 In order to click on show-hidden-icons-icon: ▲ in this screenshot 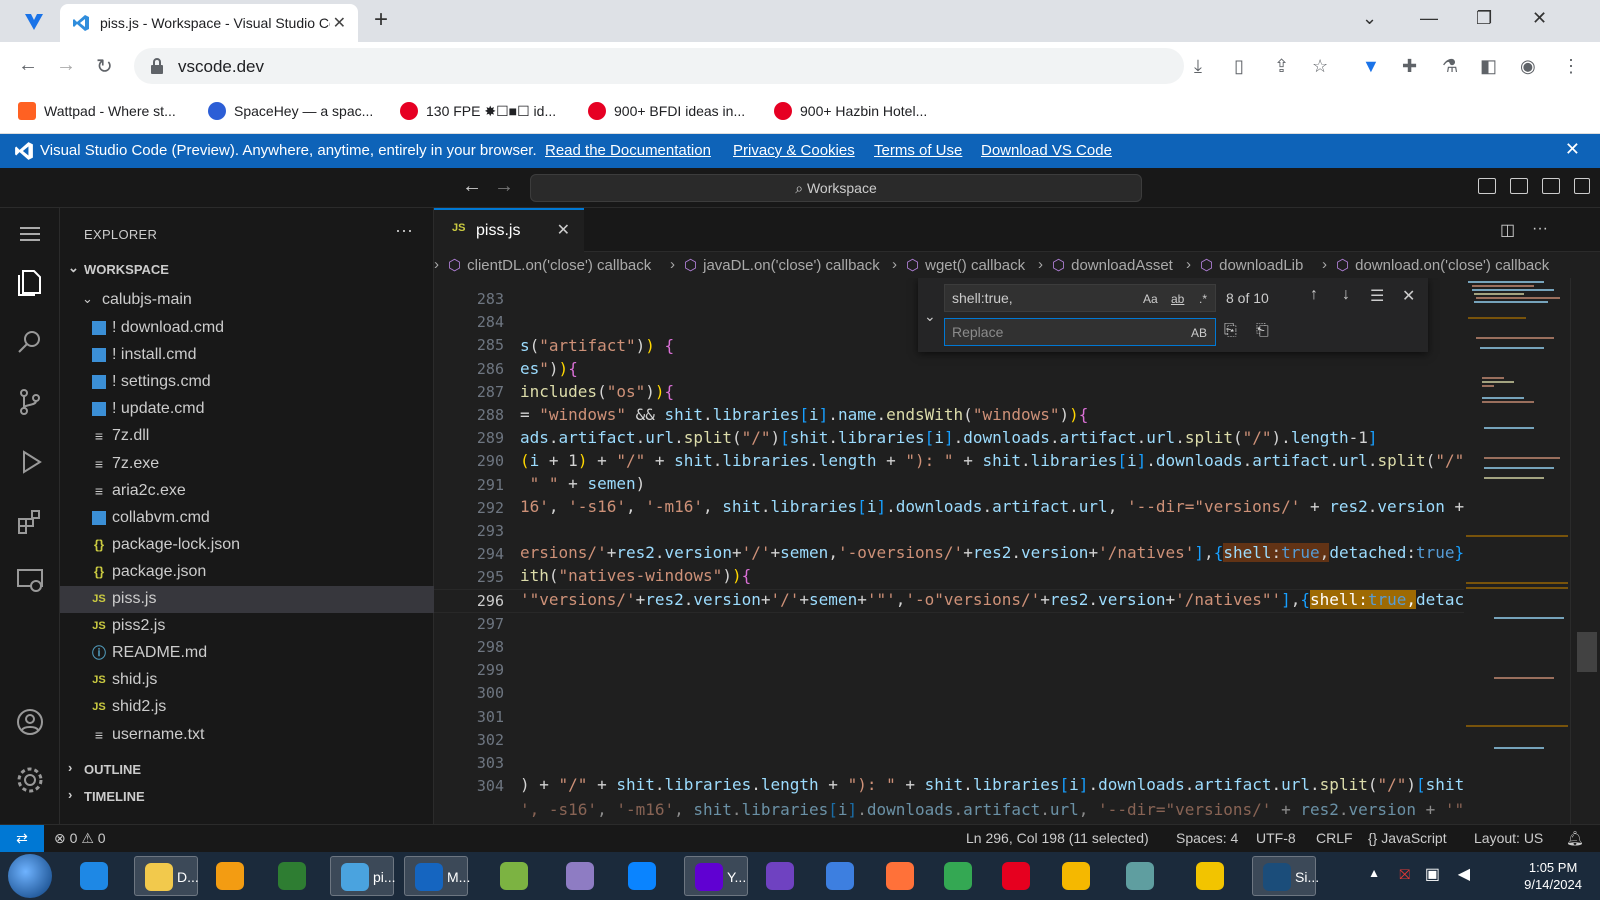, I will do `click(1374, 873)`.